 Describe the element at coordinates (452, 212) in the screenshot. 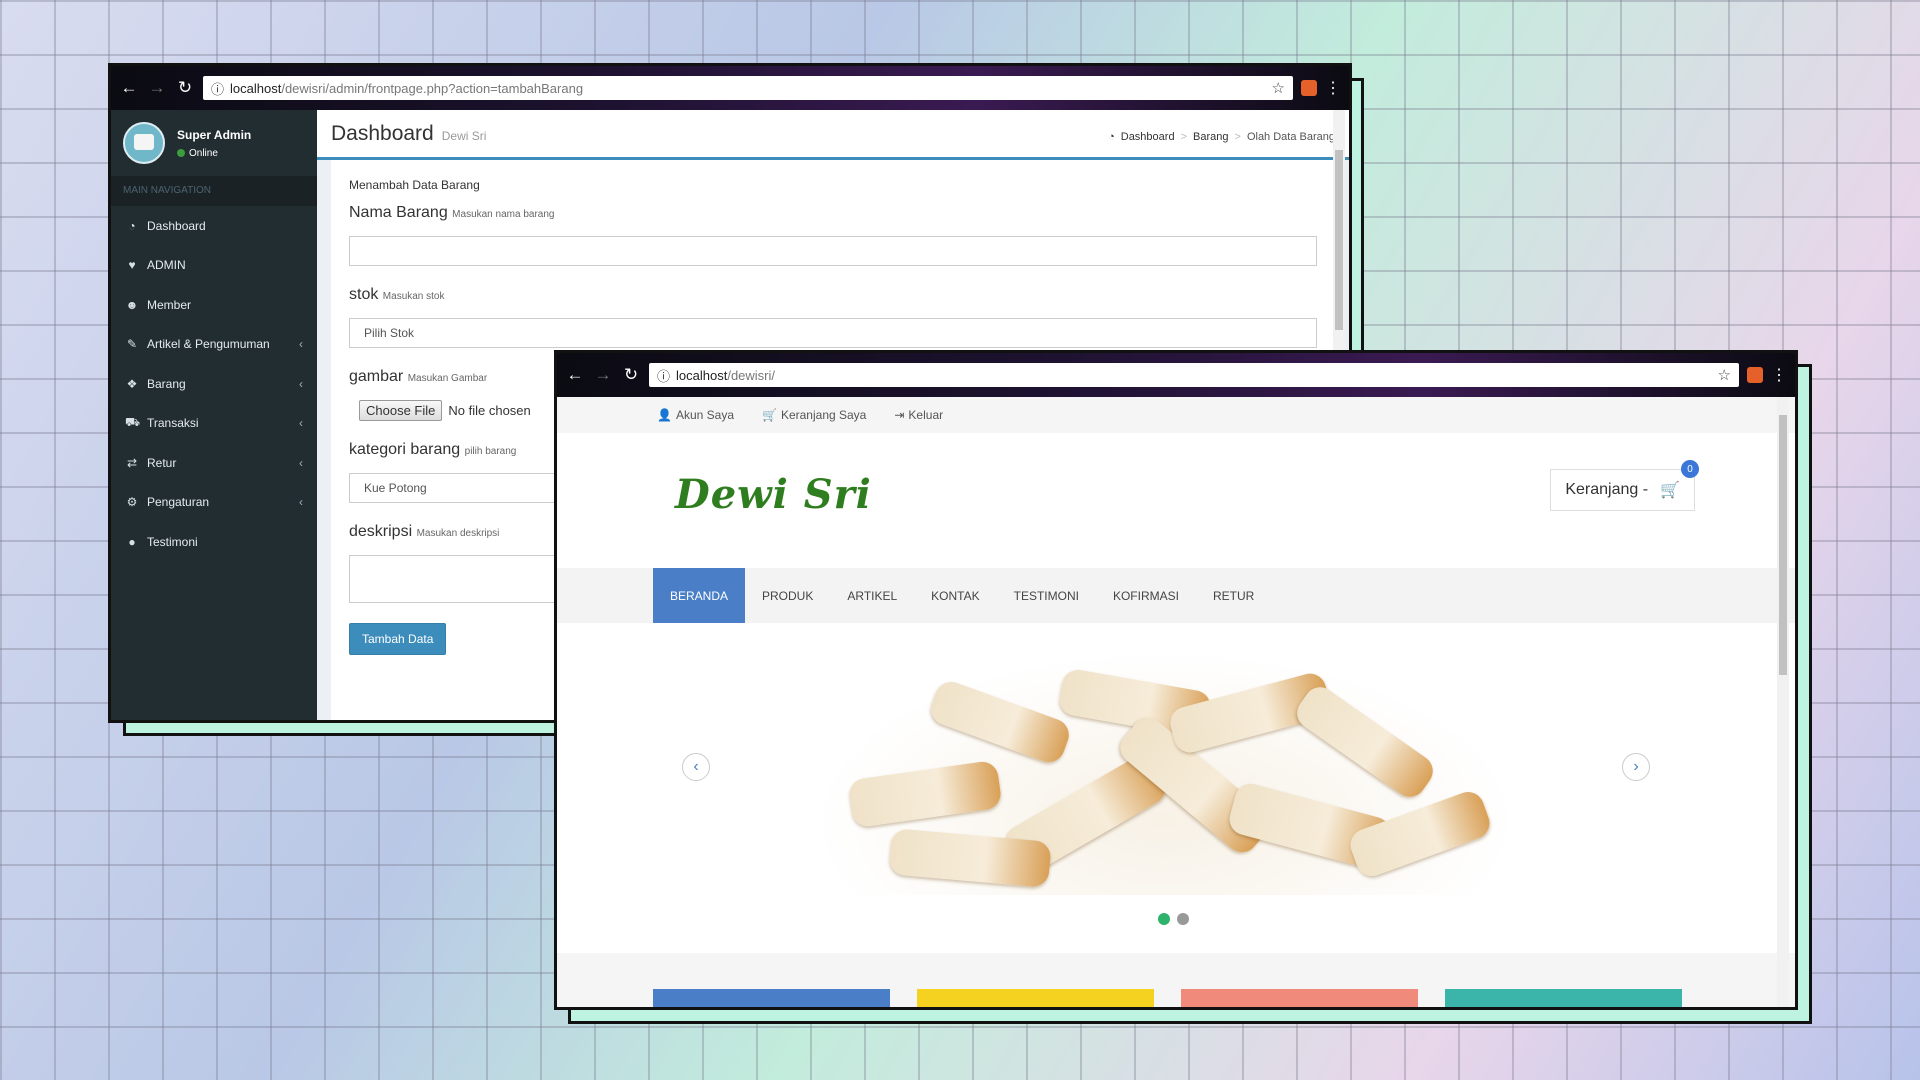

I see `nama-barang-label: Nama Barang Masukan nama barang` at that location.